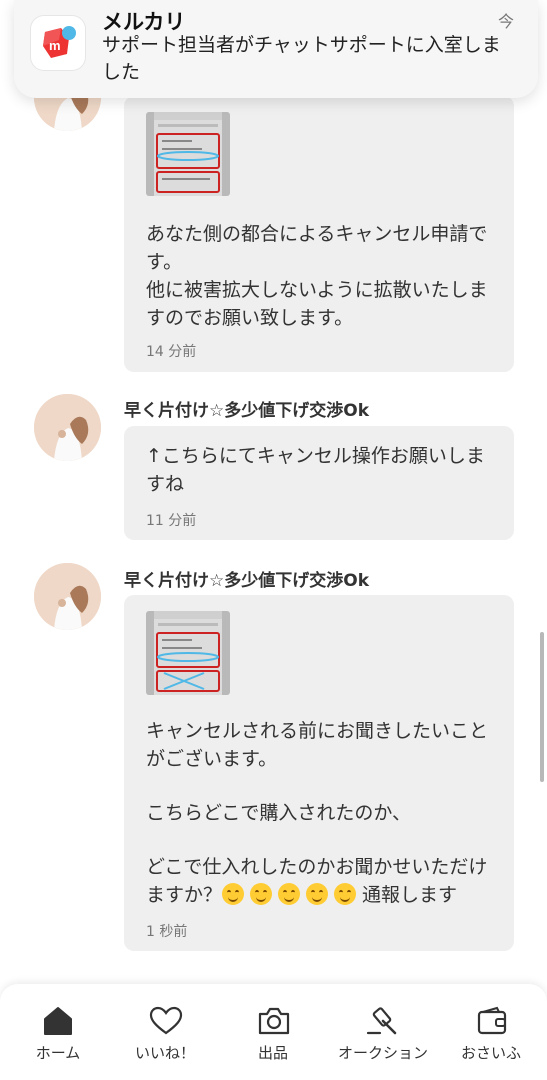 This screenshot has height=1080, width=547. Describe the element at coordinates (492, 1020) in the screenshot. I see `wallet-icon` at that location.